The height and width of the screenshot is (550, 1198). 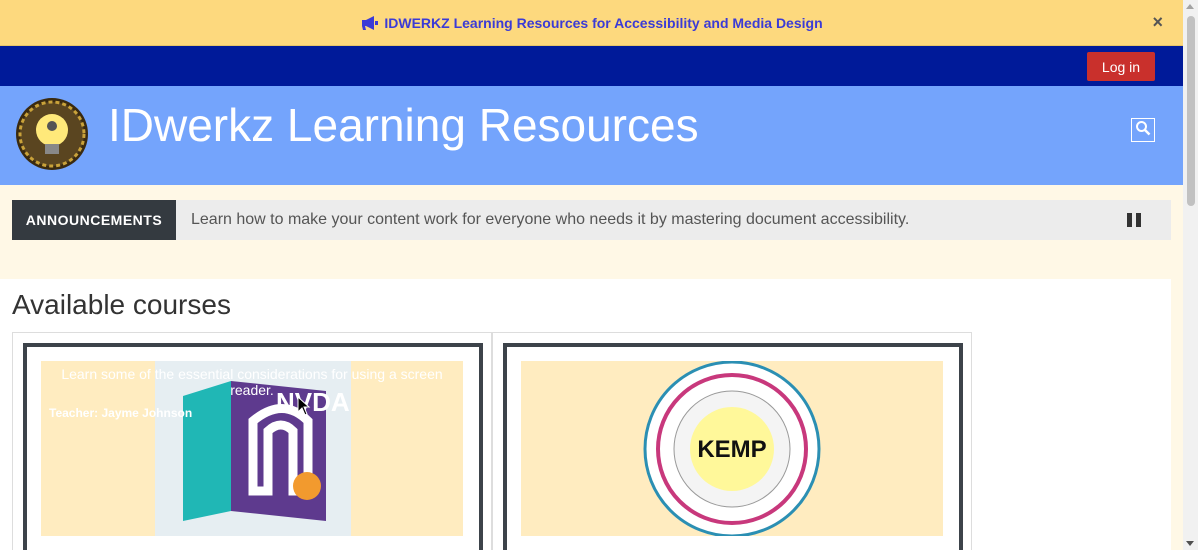 I want to click on top-navbar: Log in, so click(x=591, y=66).